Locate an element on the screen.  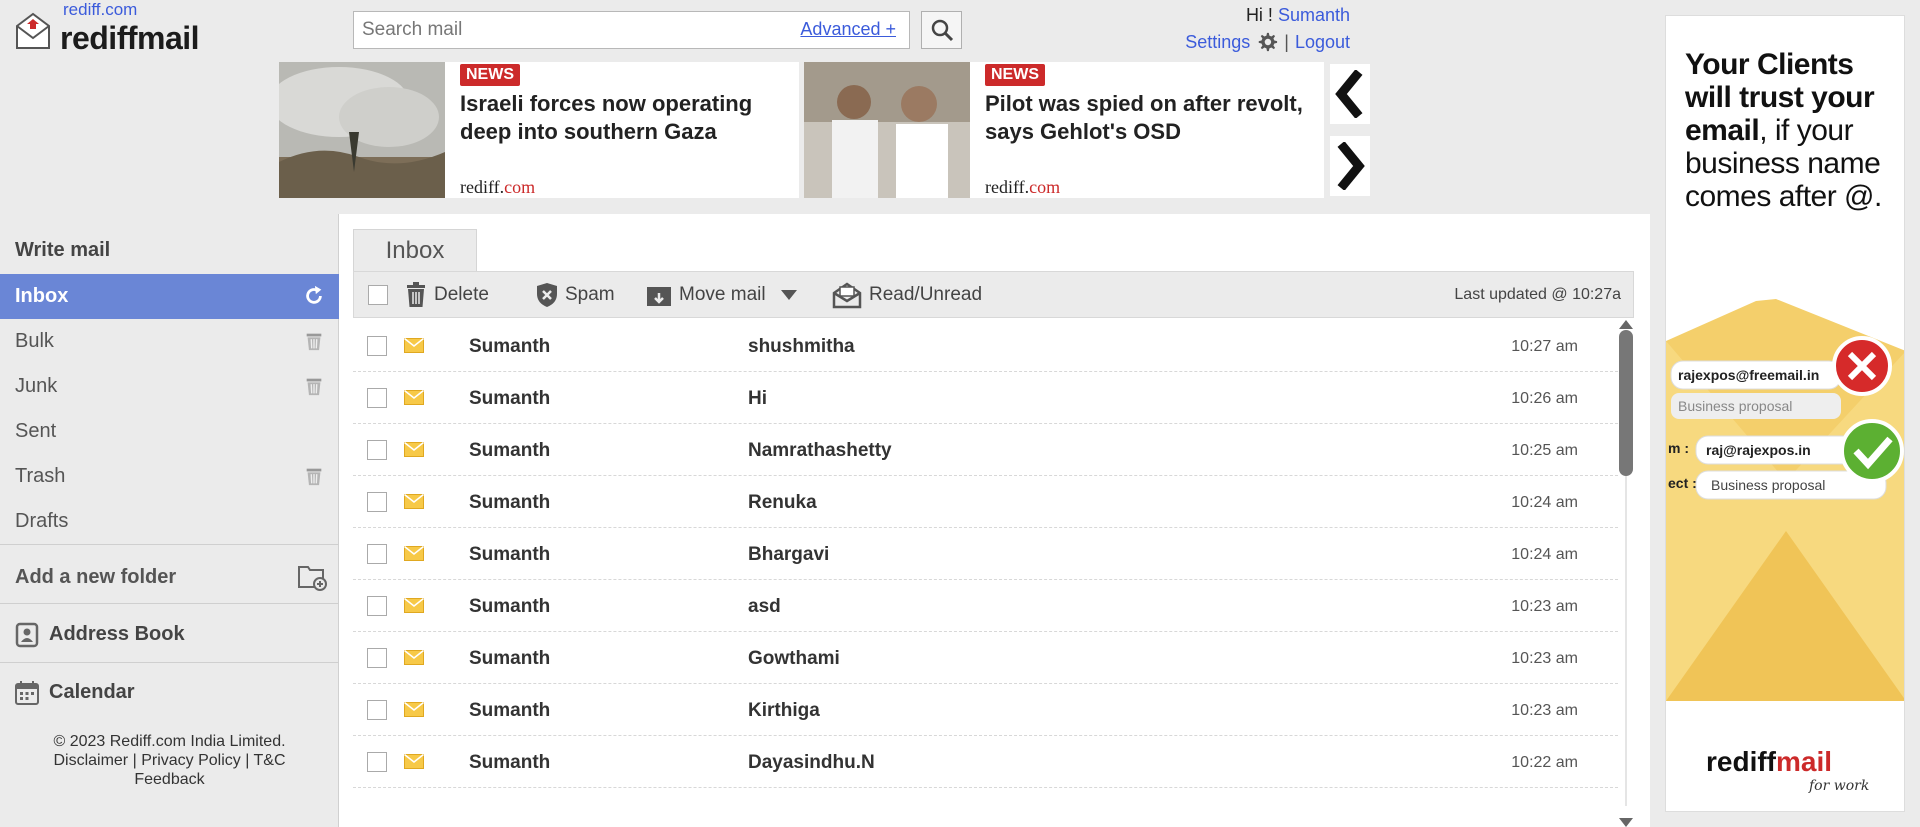
spam-button: Spam is located at coordinates (575, 294).